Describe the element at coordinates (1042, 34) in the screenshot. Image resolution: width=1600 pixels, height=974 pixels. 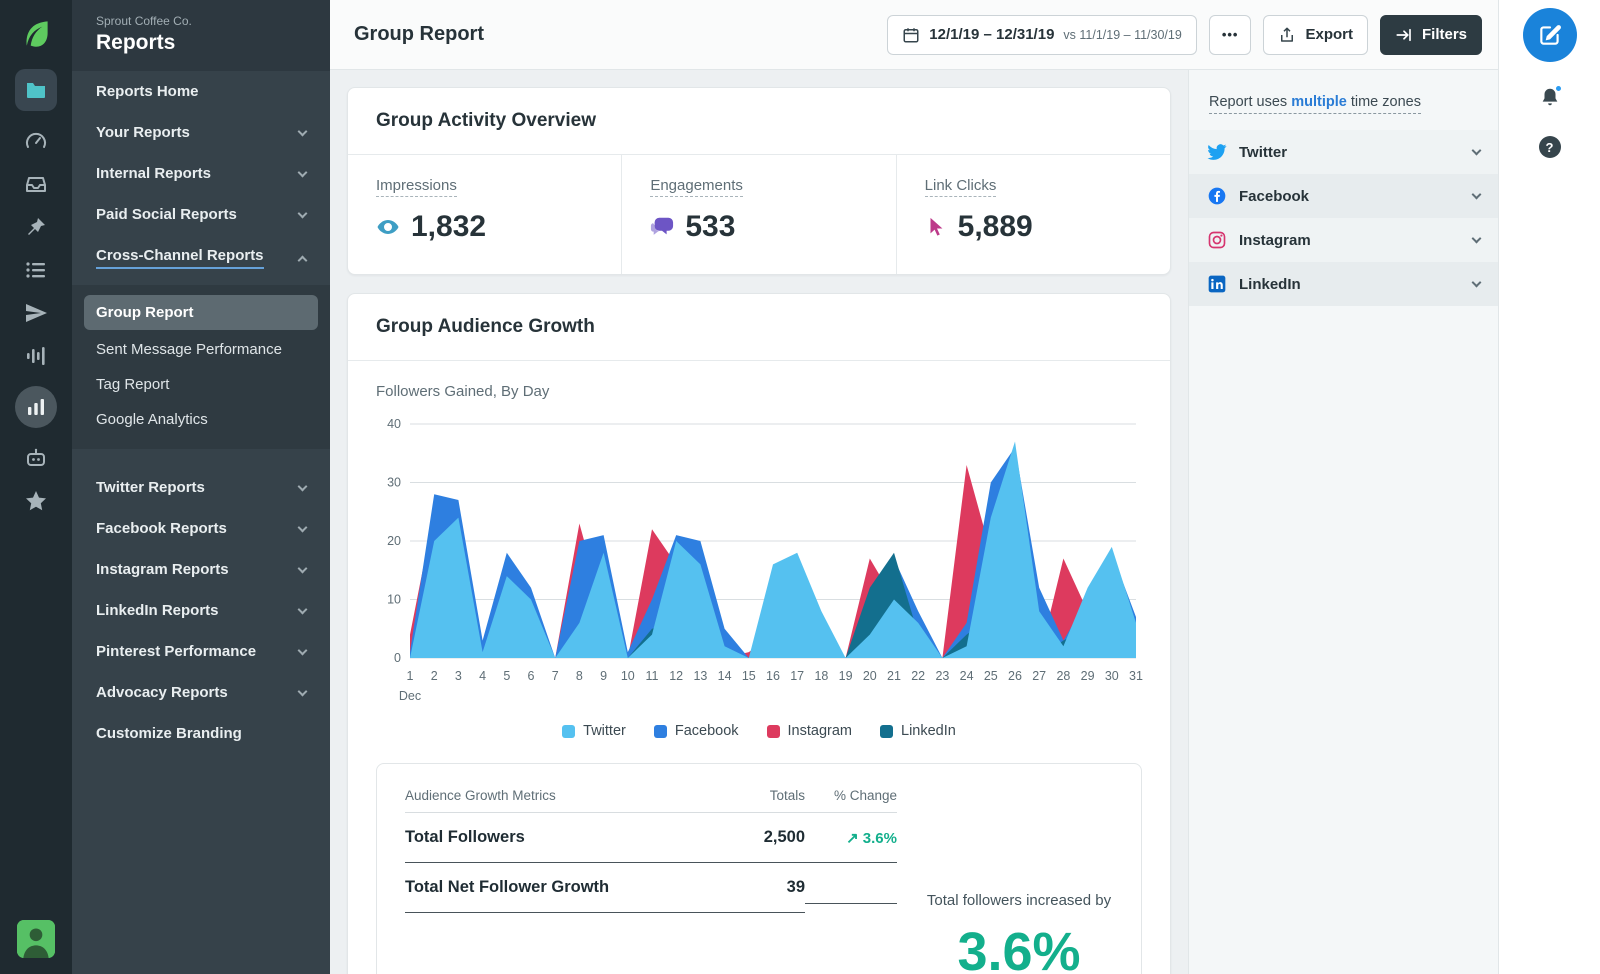
I see `date-range-button: 12/1/19 – 12/31/19 vs 11/1/19 – 11/30/19` at that location.